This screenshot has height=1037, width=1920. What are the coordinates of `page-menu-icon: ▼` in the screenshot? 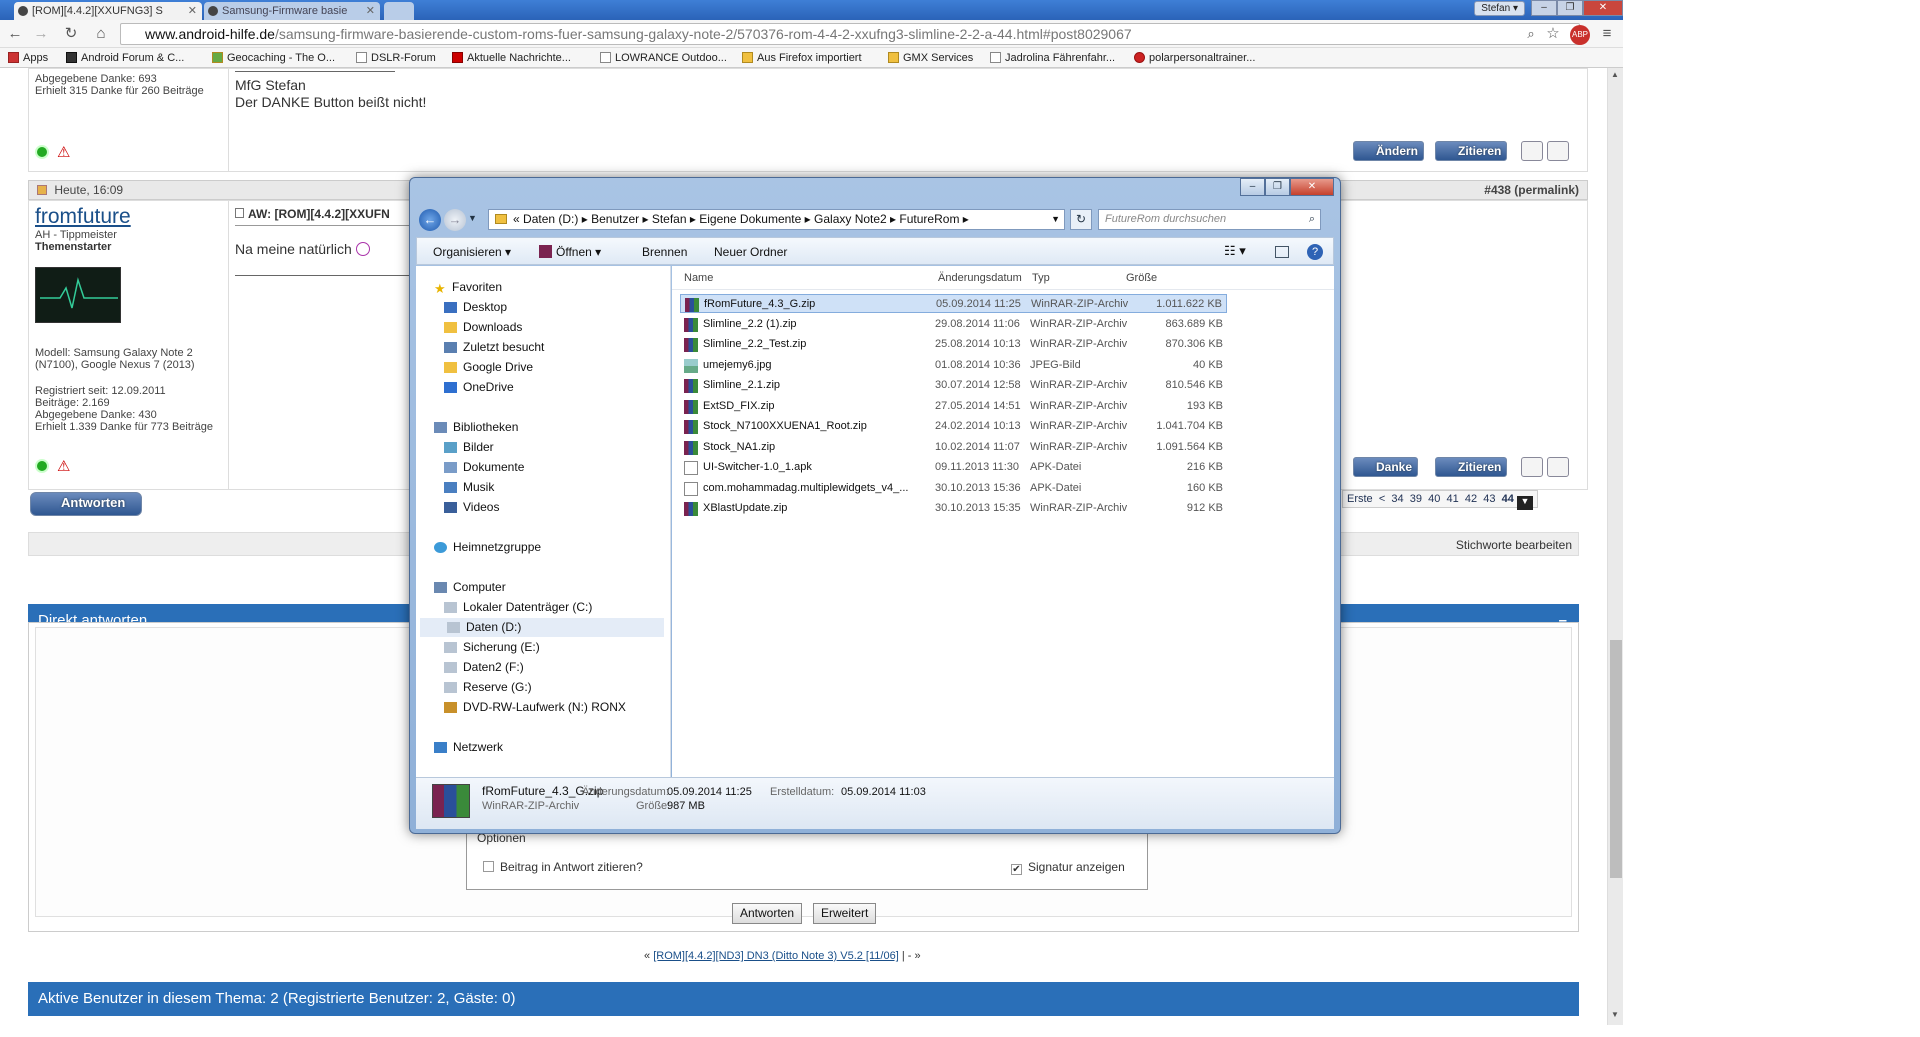 It's located at (1524, 503).